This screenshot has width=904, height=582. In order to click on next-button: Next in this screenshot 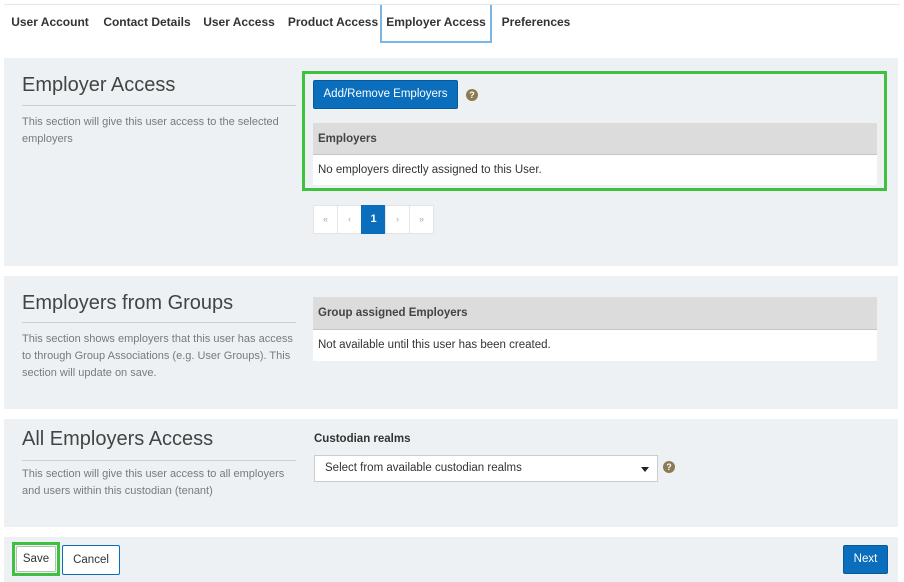, I will do `click(865, 559)`.